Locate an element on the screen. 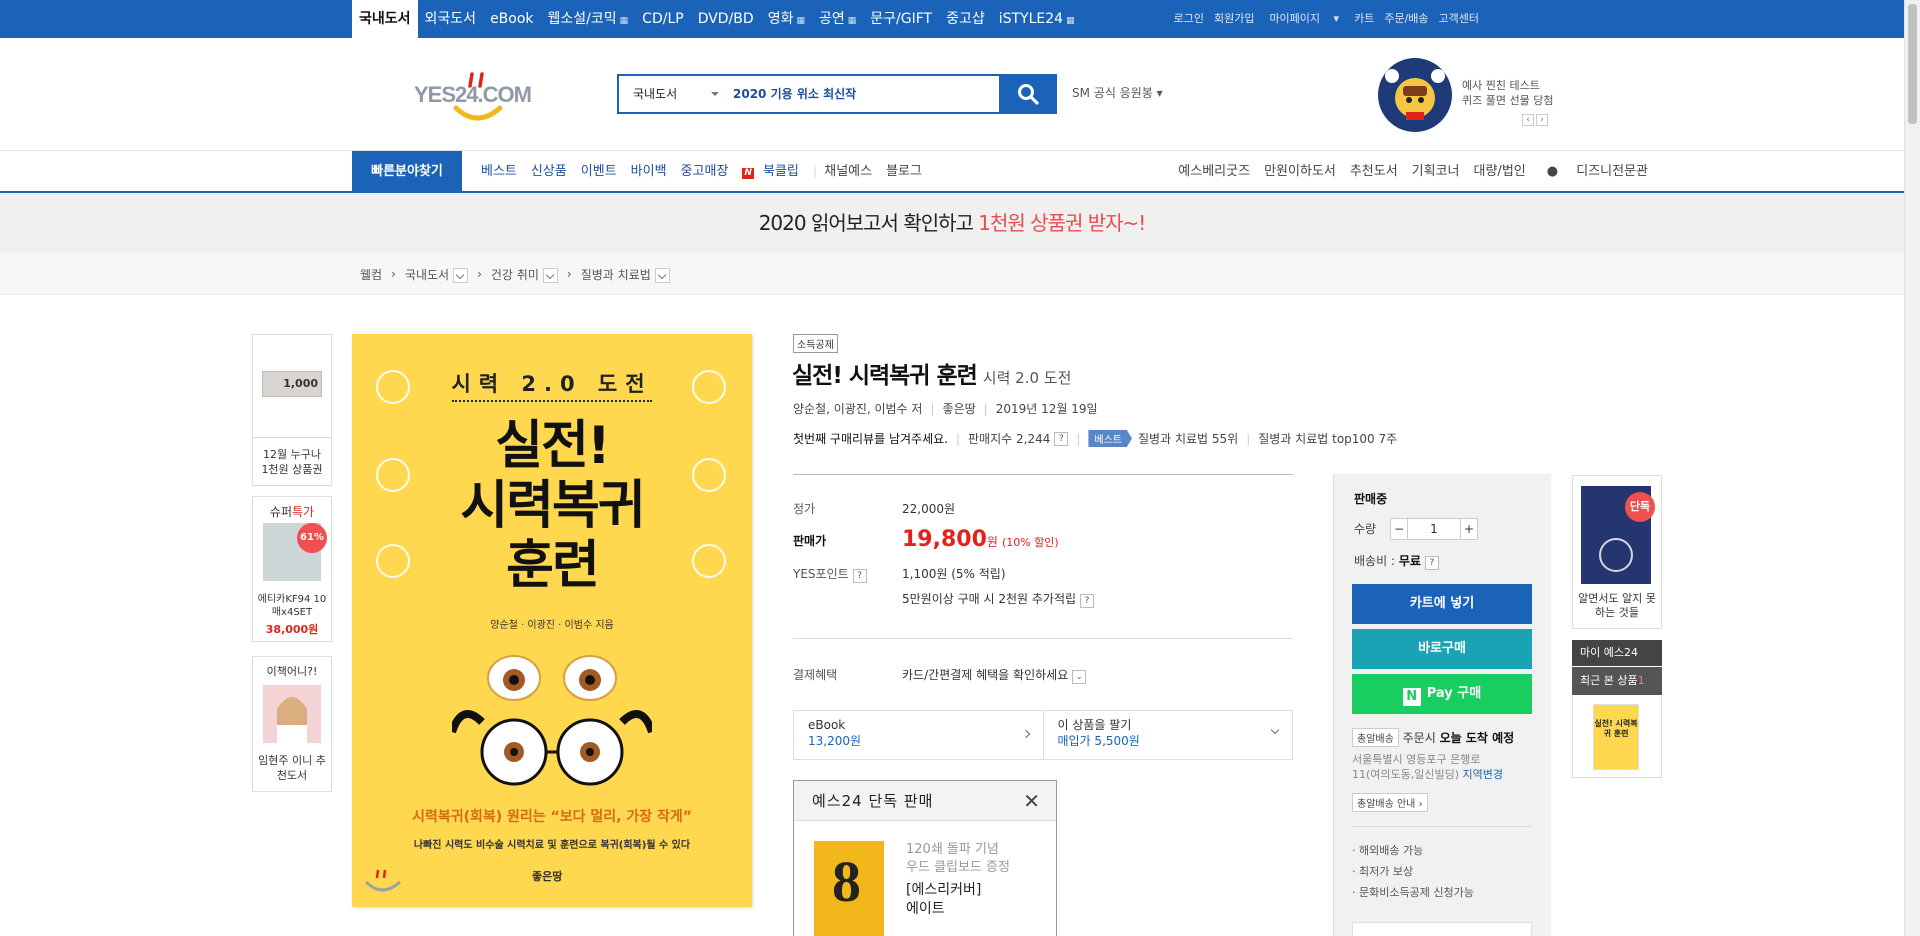 Image resolution: width=1920 pixels, height=936 pixels. super-deal-title-text: 슈퍼 is located at coordinates (280, 512).